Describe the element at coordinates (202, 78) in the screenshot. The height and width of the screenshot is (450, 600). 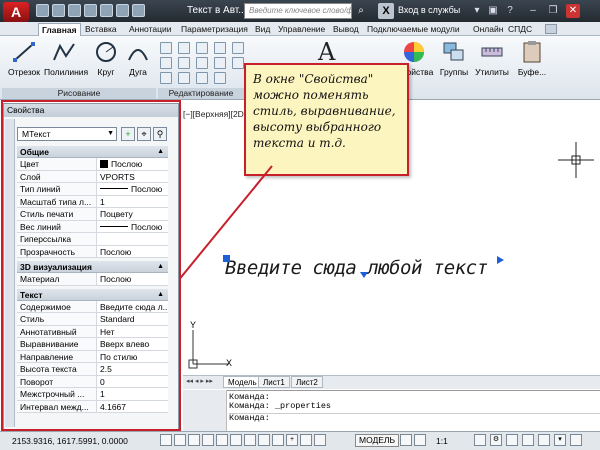
I see `scale-tool-icon` at that location.